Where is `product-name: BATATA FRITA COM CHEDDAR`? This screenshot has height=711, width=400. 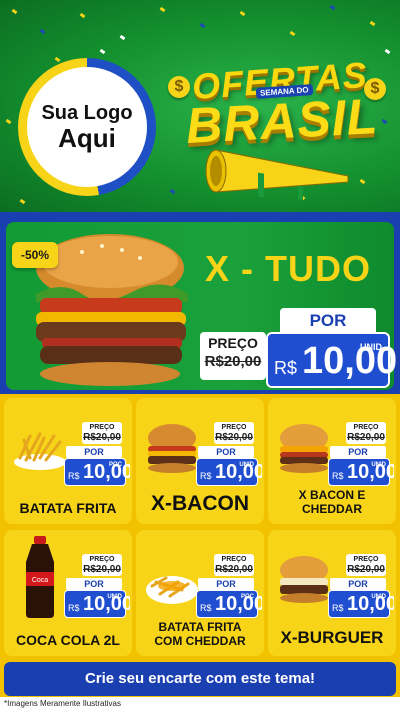 product-name: BATATA FRITA COM CHEDDAR is located at coordinates (200, 634).